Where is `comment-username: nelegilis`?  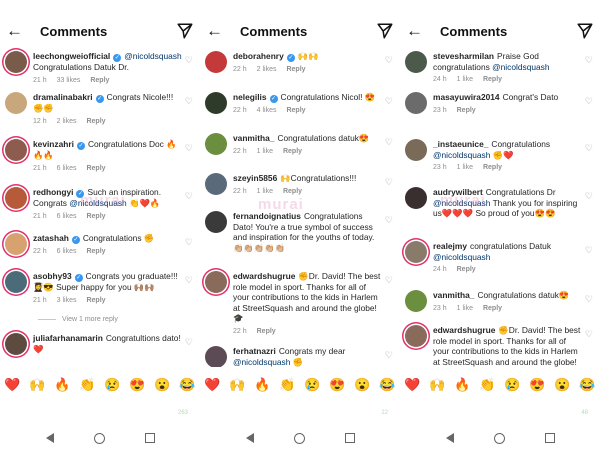 comment-username: nelegilis is located at coordinates (250, 97).